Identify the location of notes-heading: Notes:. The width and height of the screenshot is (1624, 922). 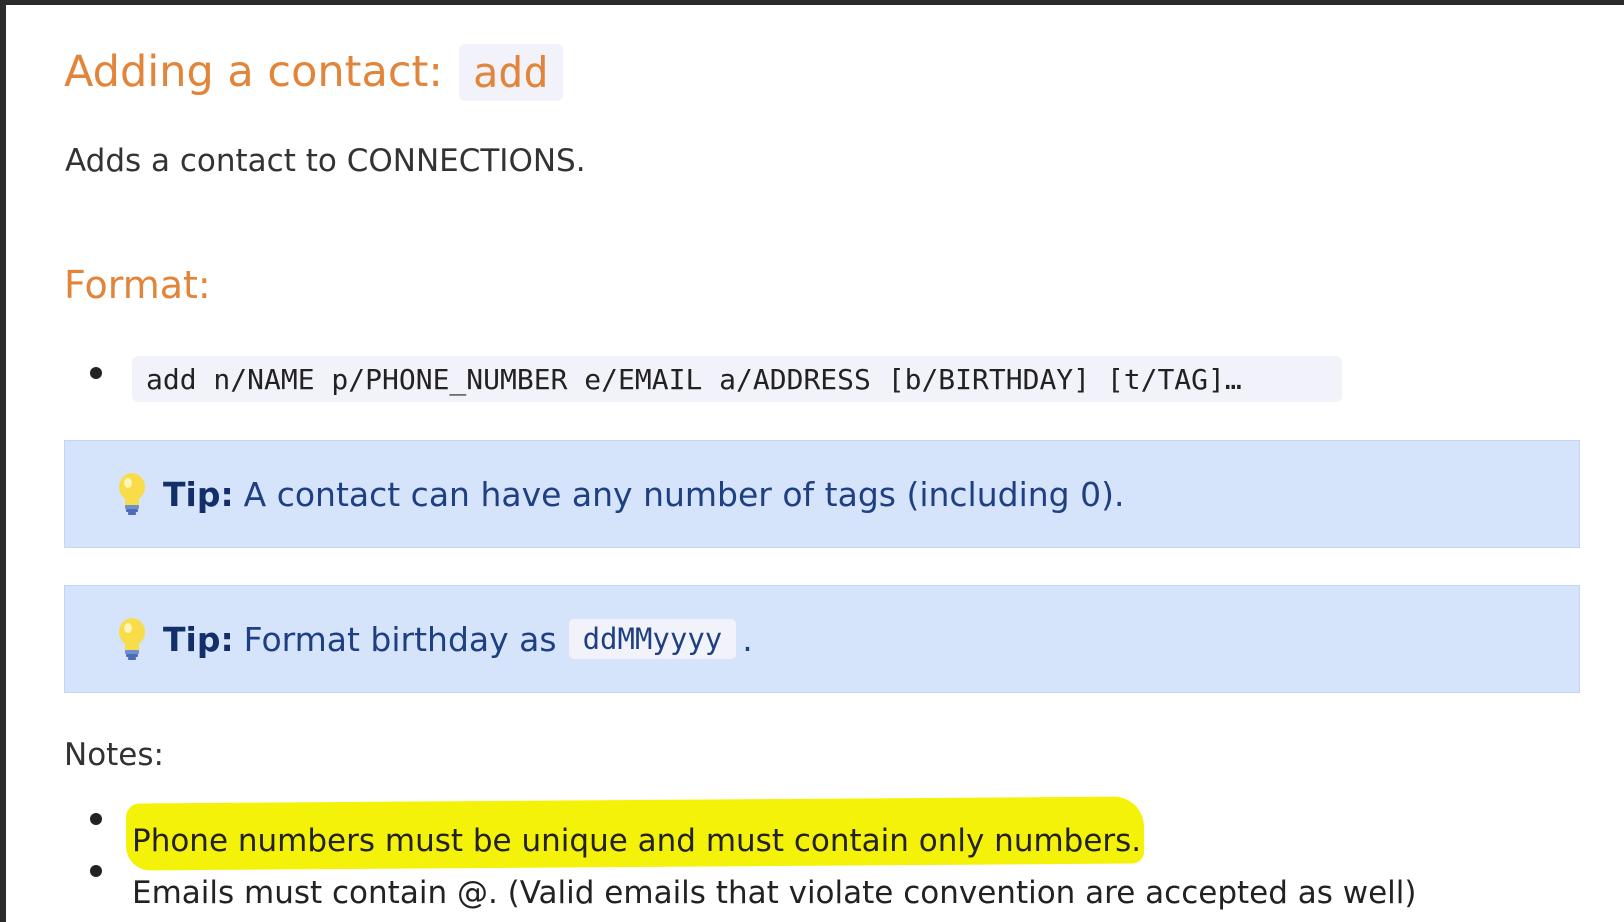
(114, 755).